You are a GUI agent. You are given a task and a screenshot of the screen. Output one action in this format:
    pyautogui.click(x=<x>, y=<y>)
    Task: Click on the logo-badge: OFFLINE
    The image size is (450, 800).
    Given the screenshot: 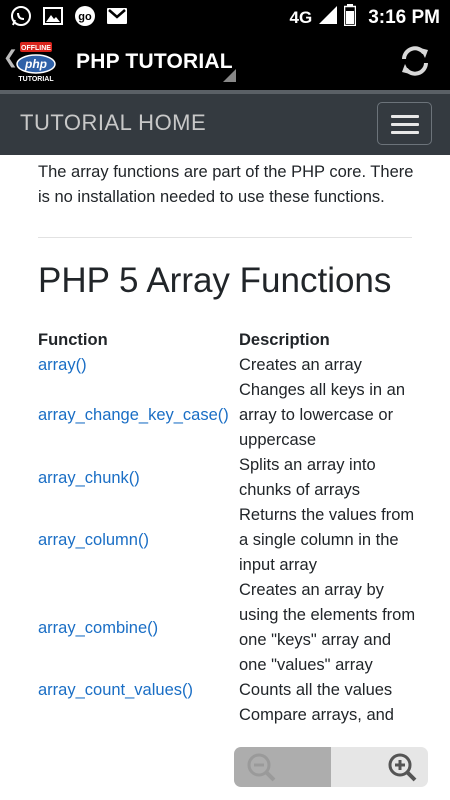 What is the action you would take?
    pyautogui.click(x=36, y=48)
    